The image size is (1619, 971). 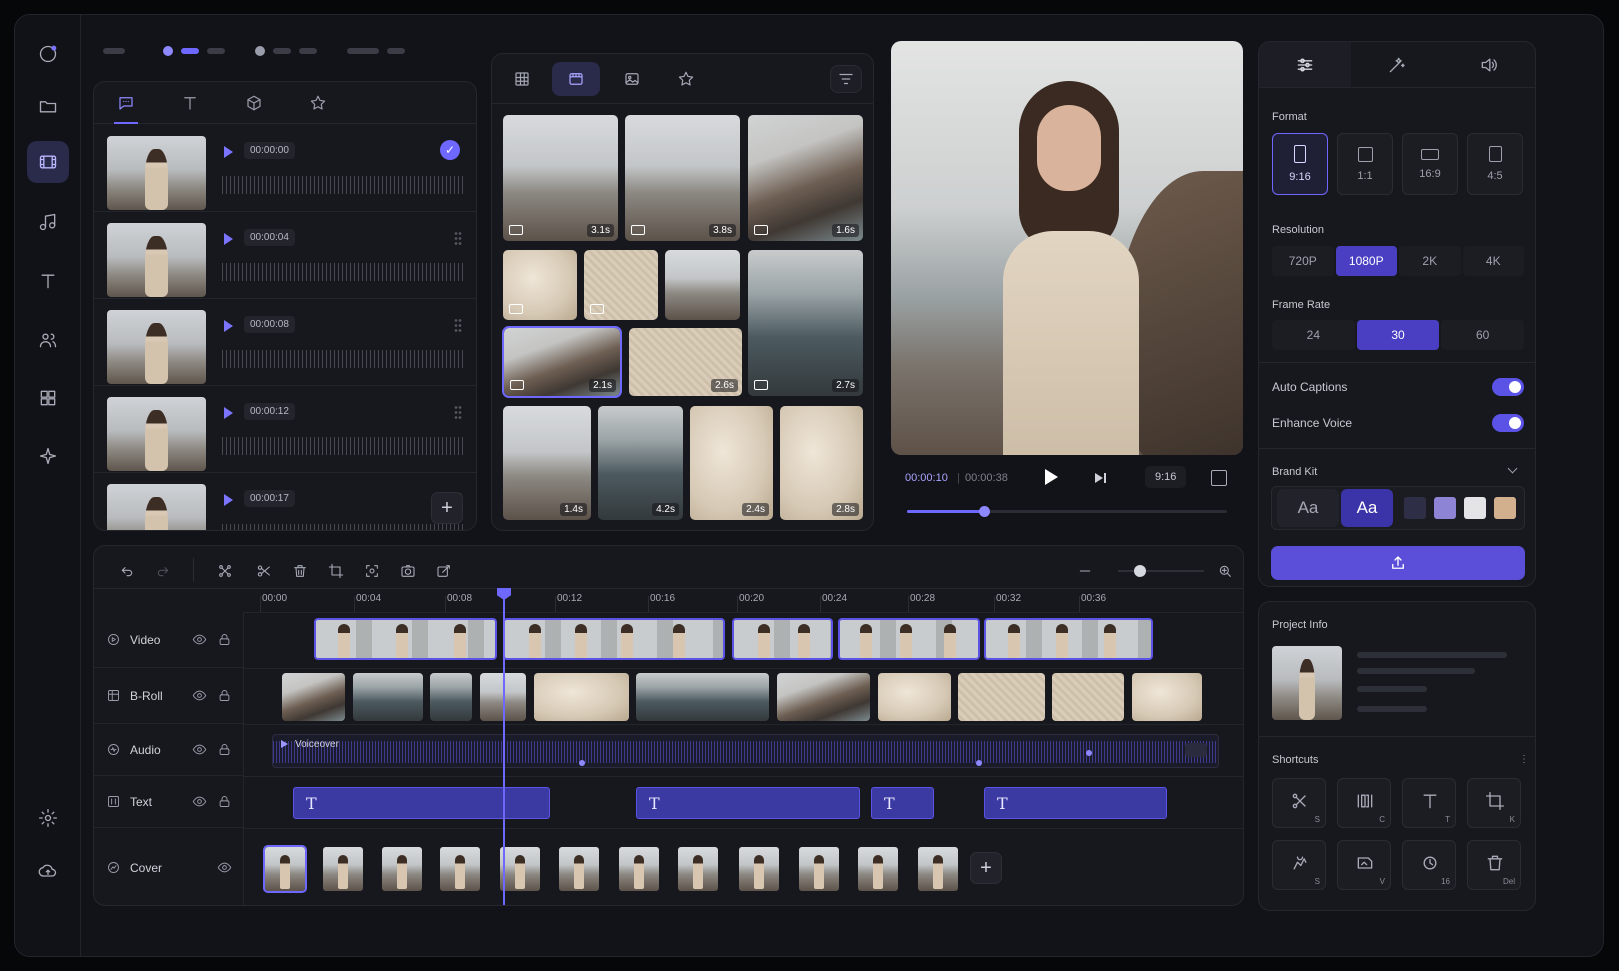 What do you see at coordinates (254, 103) in the screenshot?
I see `tab-3d` at bounding box center [254, 103].